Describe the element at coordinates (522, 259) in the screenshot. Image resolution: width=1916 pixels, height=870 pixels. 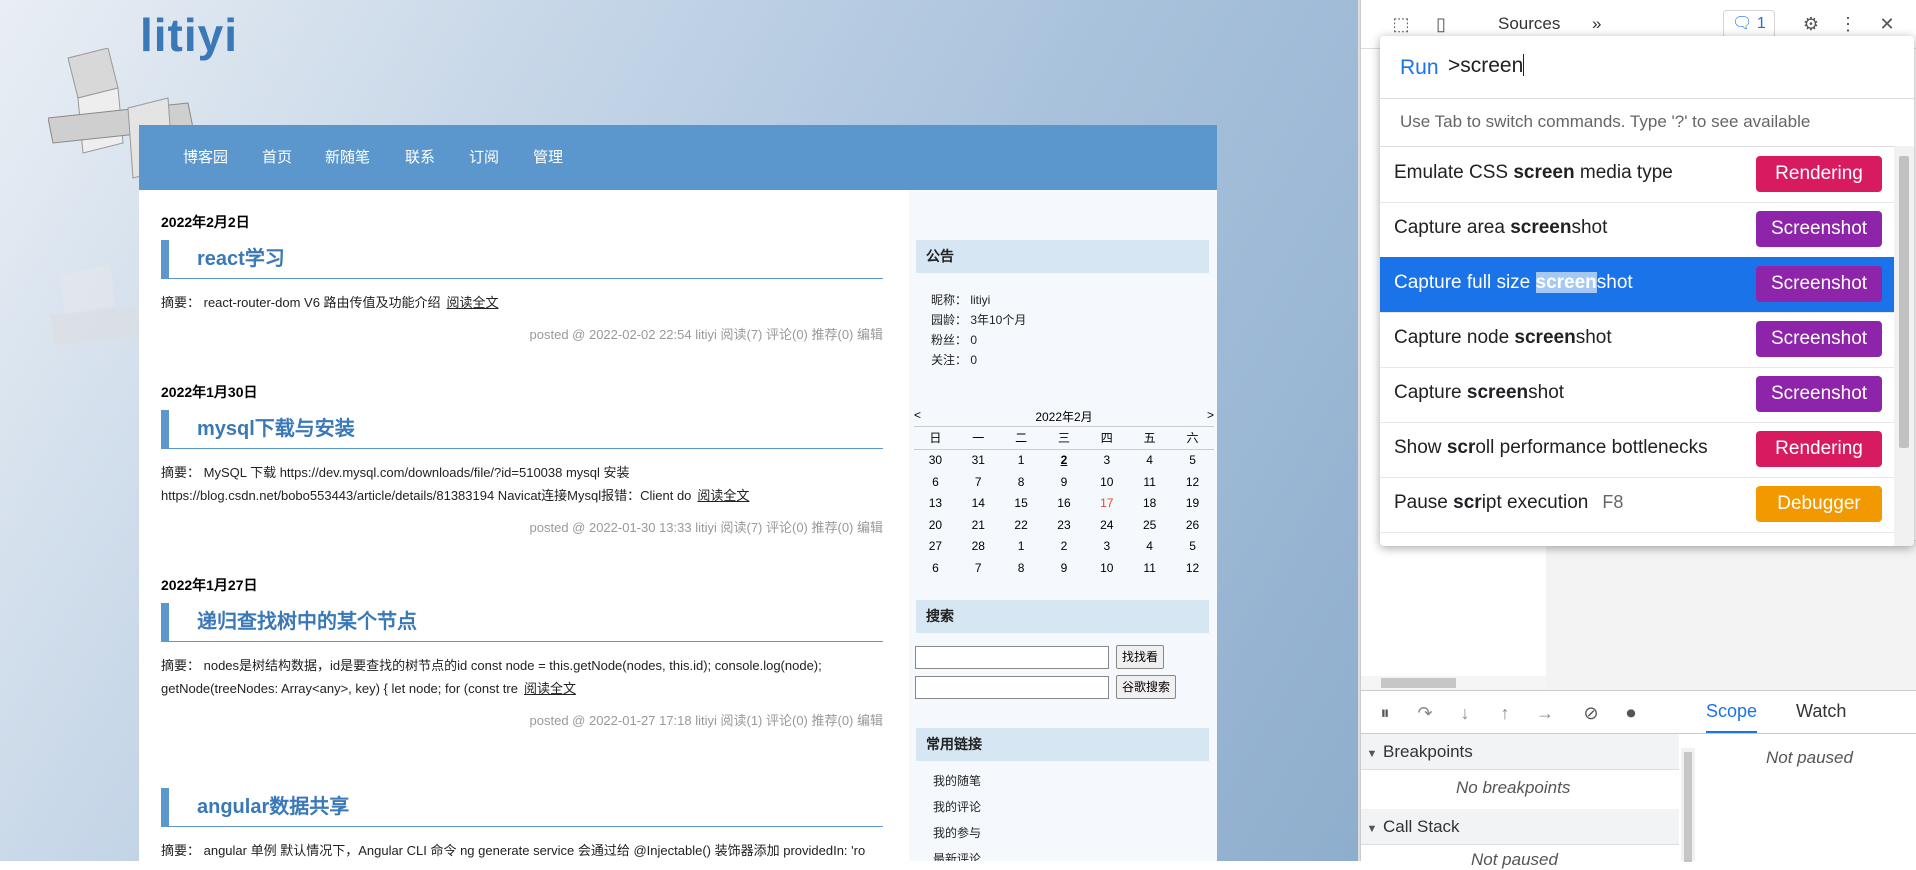
I see `post-title-bar: react学习` at that location.